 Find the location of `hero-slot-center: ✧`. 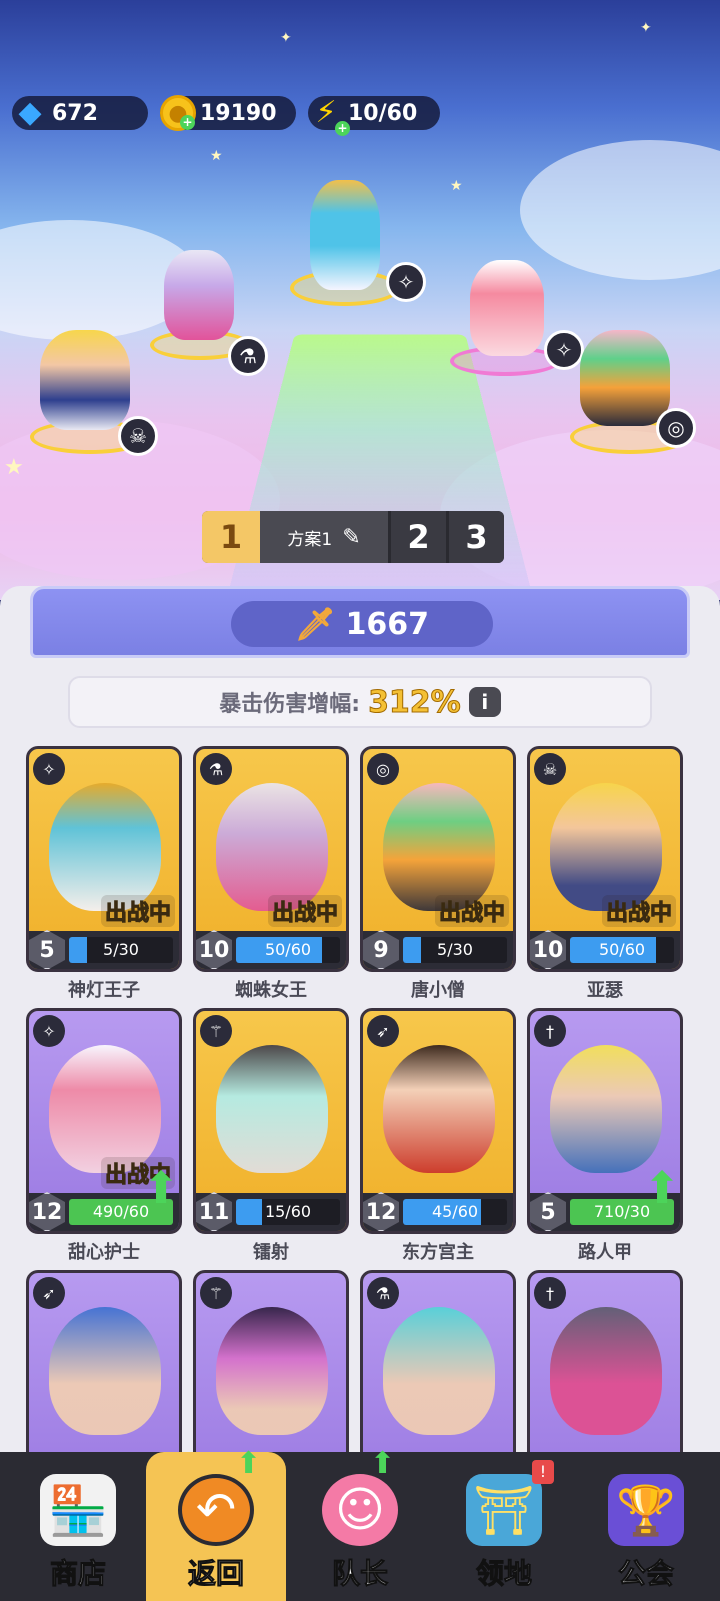

hero-slot-center: ✧ is located at coordinates (358, 240).